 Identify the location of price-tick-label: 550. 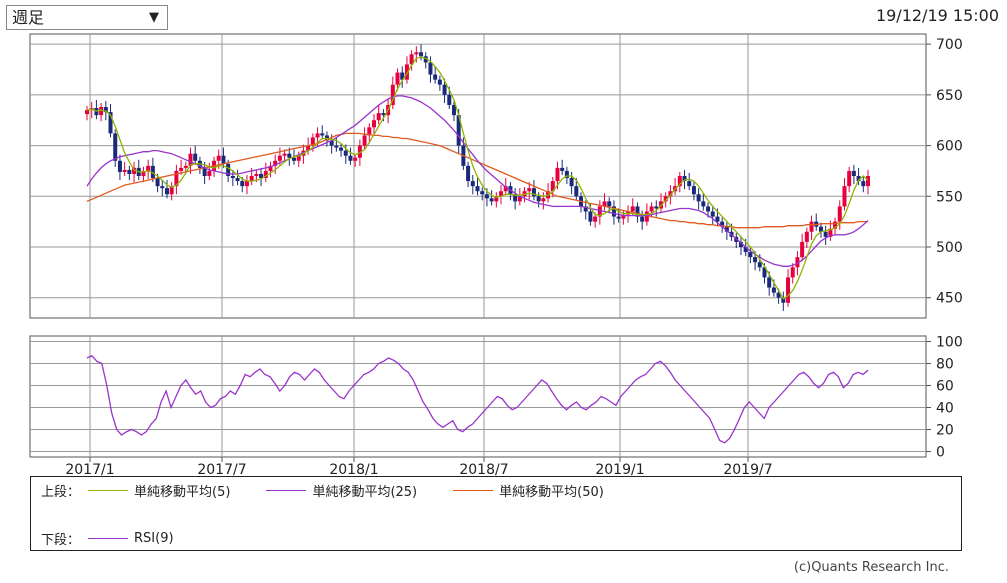
(949, 197).